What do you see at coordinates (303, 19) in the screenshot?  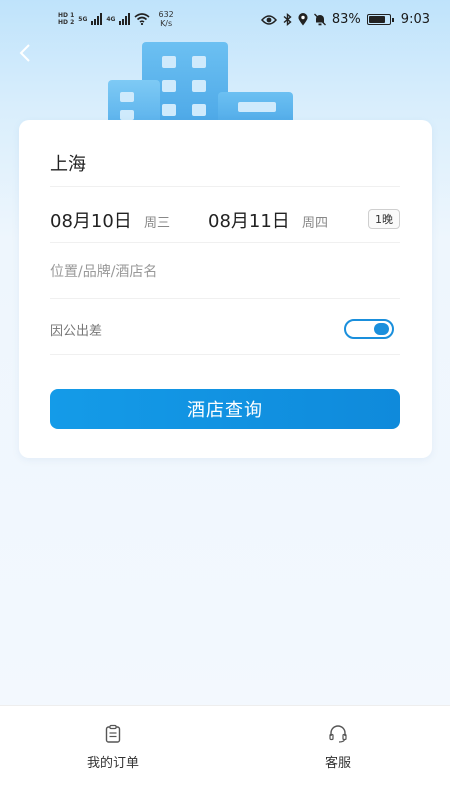 I see `location-icon` at bounding box center [303, 19].